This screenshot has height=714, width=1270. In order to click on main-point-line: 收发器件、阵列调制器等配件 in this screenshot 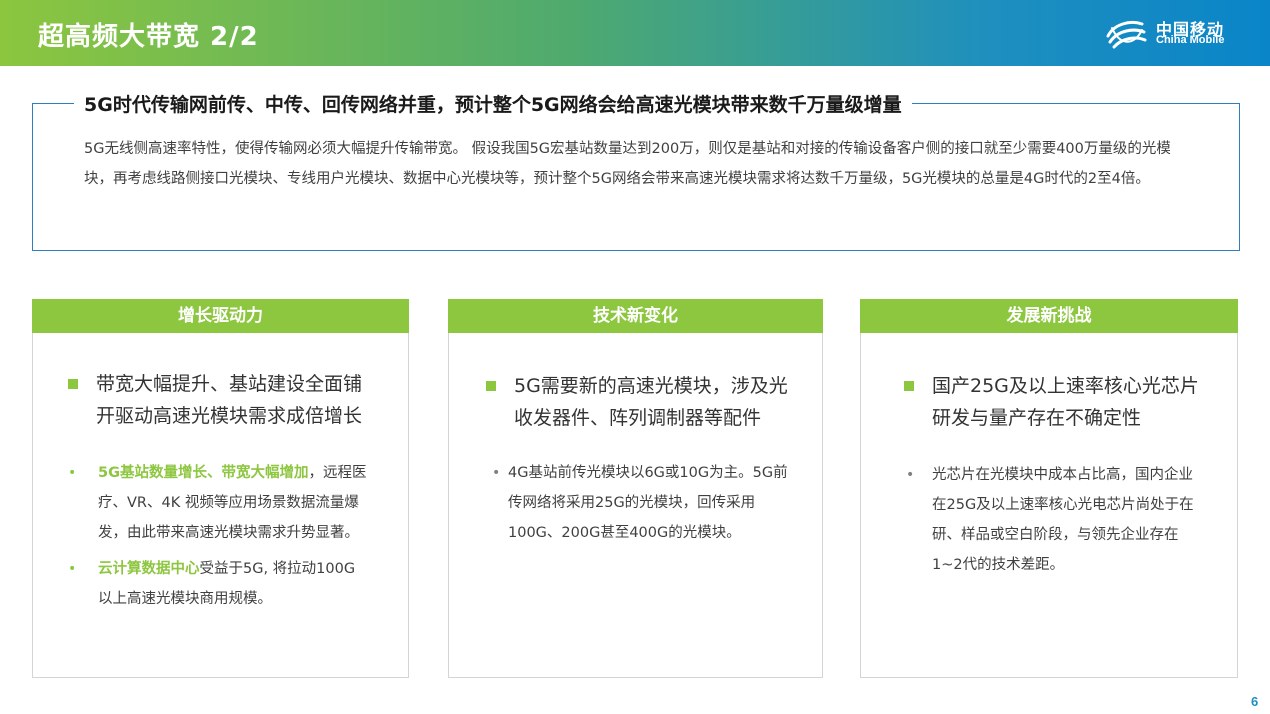, I will do `click(638, 418)`.